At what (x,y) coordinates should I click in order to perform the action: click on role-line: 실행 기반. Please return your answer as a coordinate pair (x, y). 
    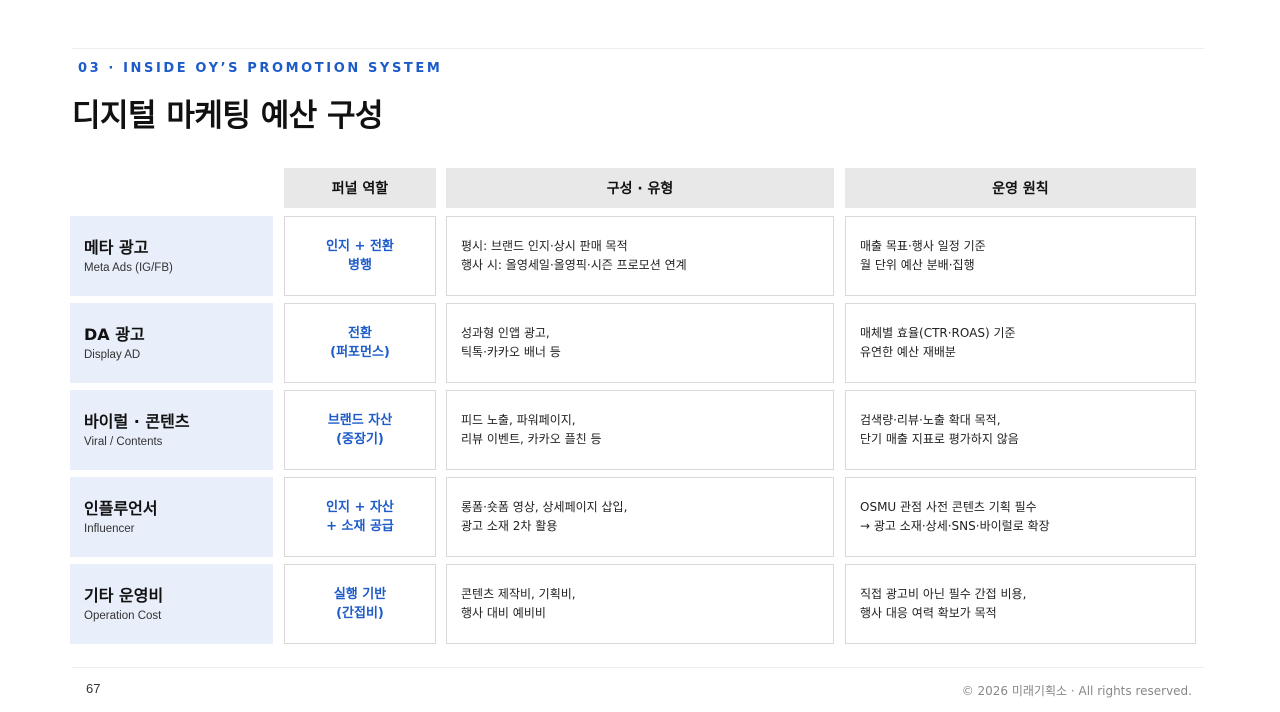
    Looking at the image, I should click on (360, 594).